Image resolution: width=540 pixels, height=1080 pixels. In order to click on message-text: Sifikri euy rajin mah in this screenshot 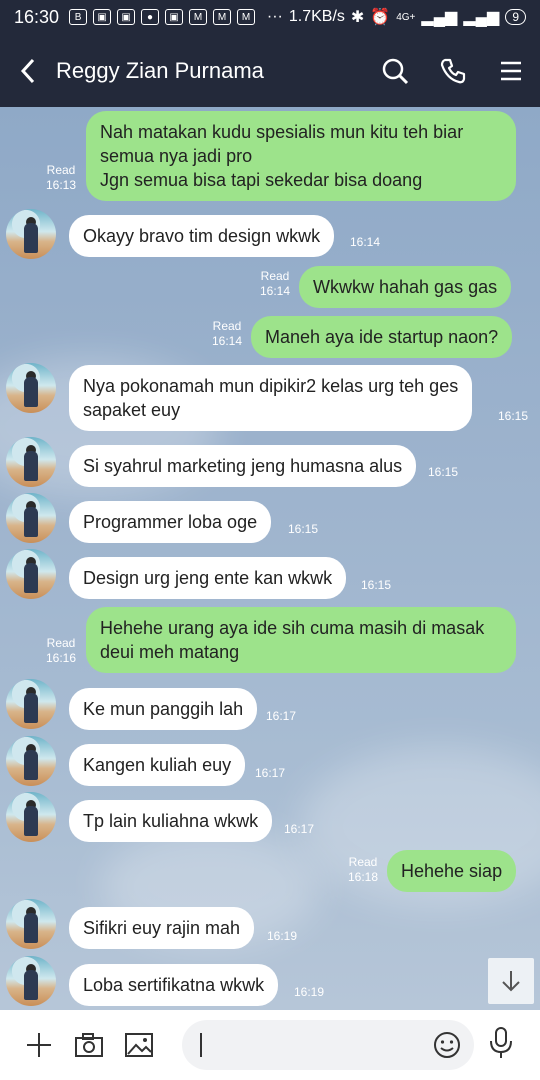, I will do `click(162, 928)`.